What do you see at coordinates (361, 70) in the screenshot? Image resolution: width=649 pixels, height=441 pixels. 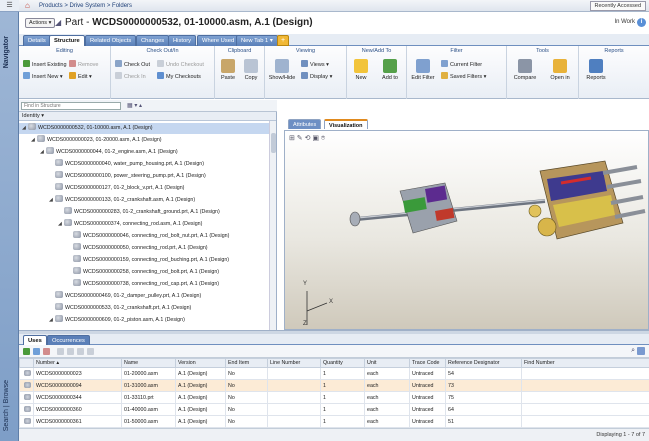 I see `new-button: New` at bounding box center [361, 70].